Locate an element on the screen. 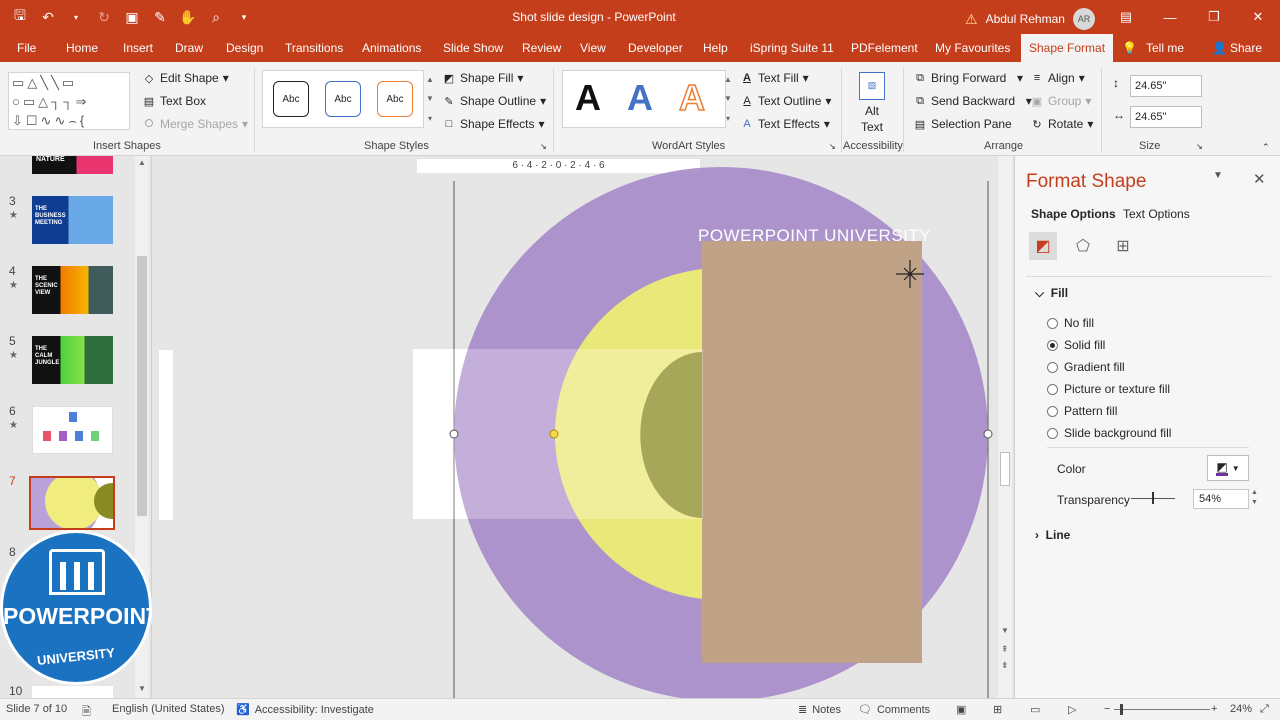  restore-icon: ❐ is located at coordinates (1214, 17).